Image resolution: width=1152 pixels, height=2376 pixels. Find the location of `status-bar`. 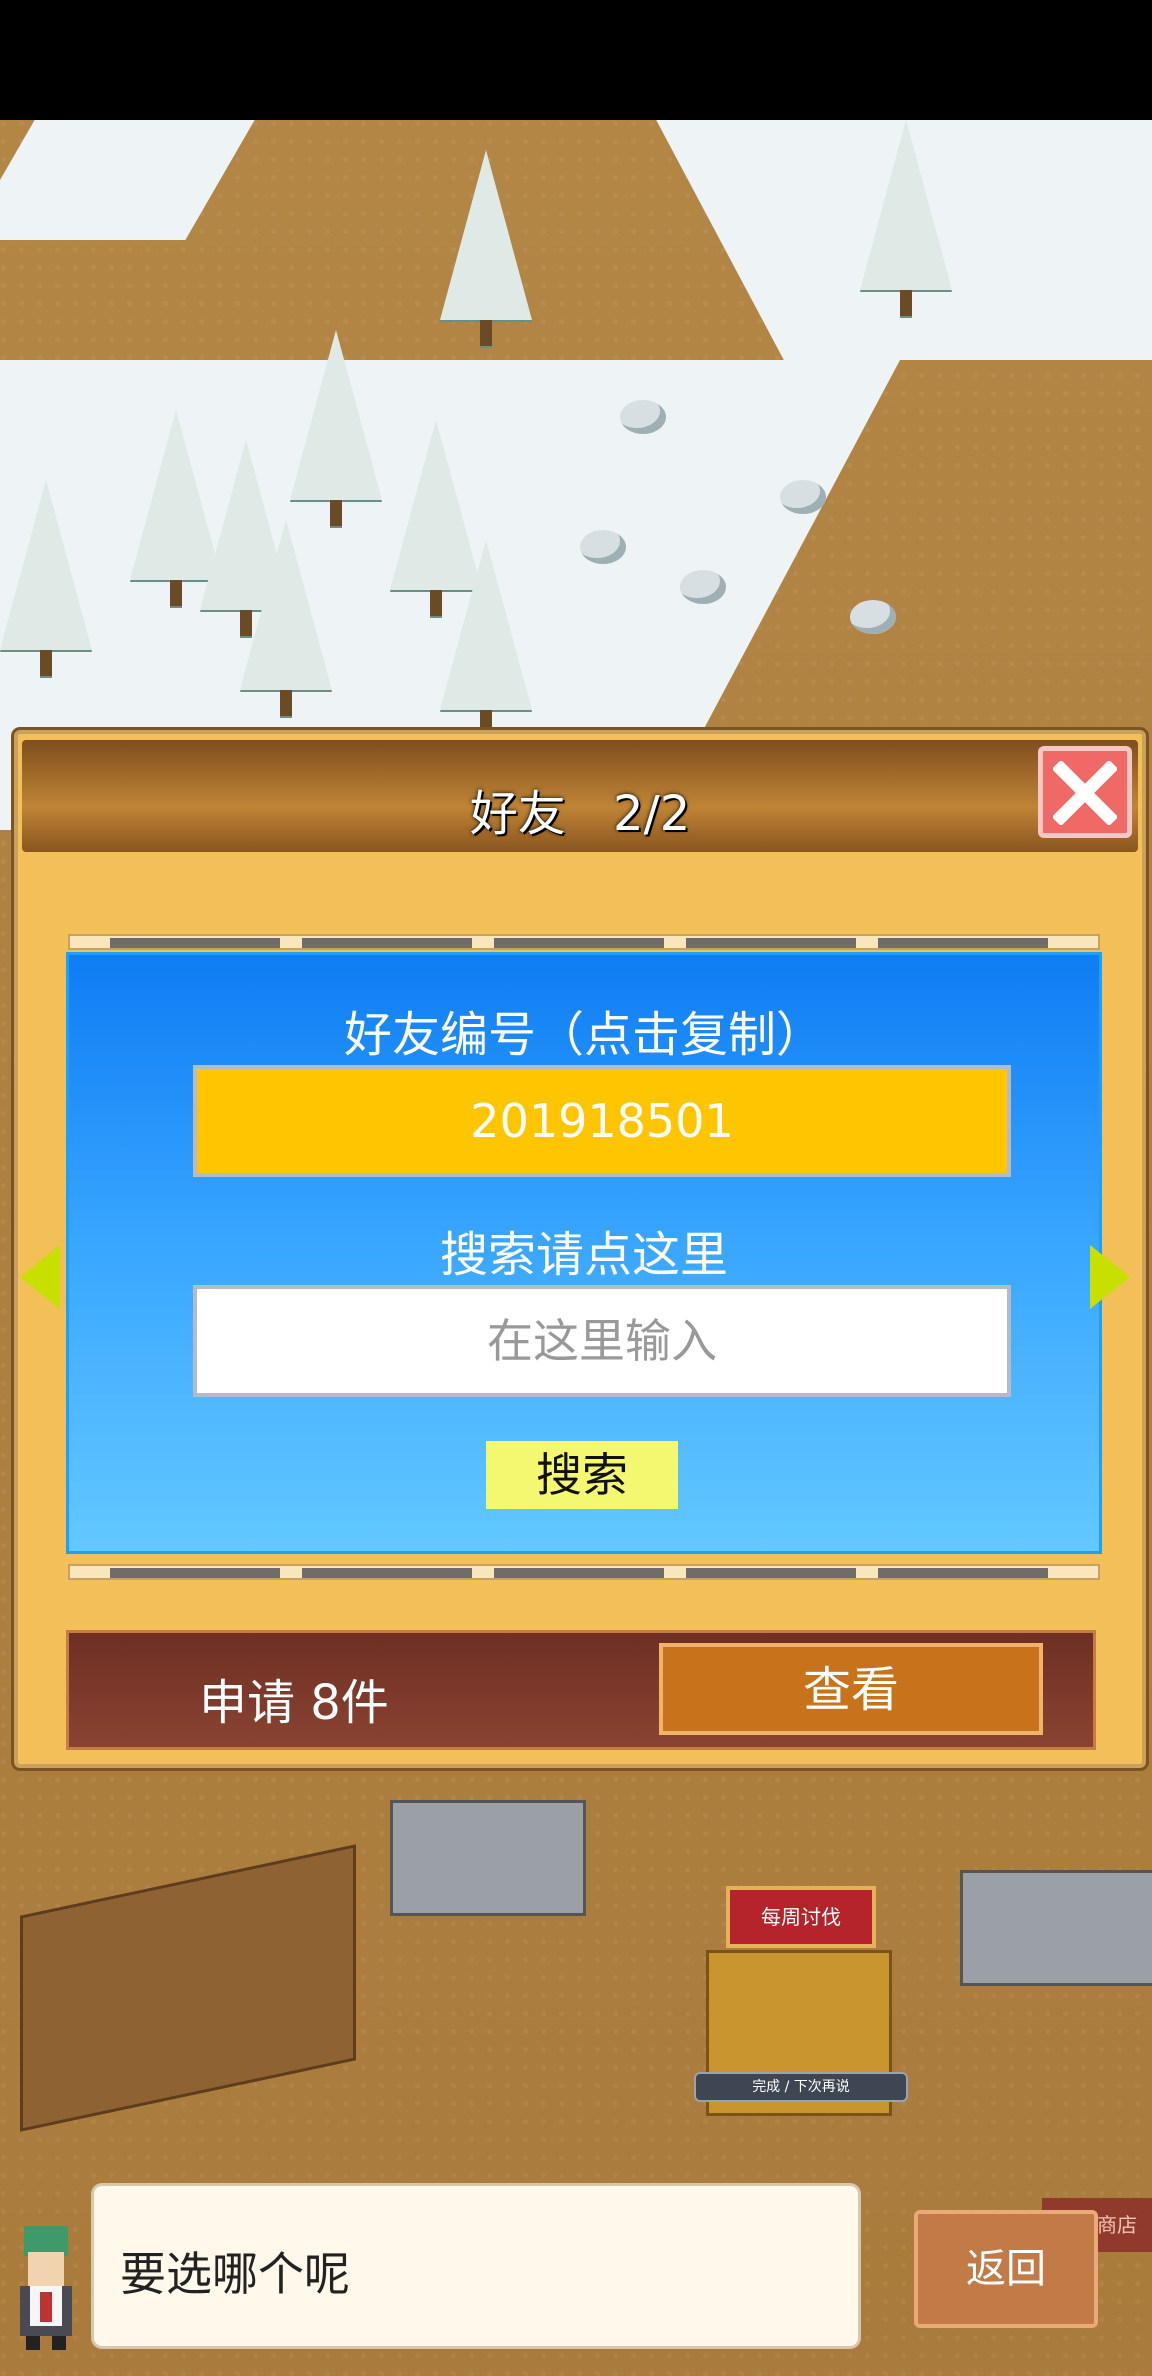

status-bar is located at coordinates (576, 60).